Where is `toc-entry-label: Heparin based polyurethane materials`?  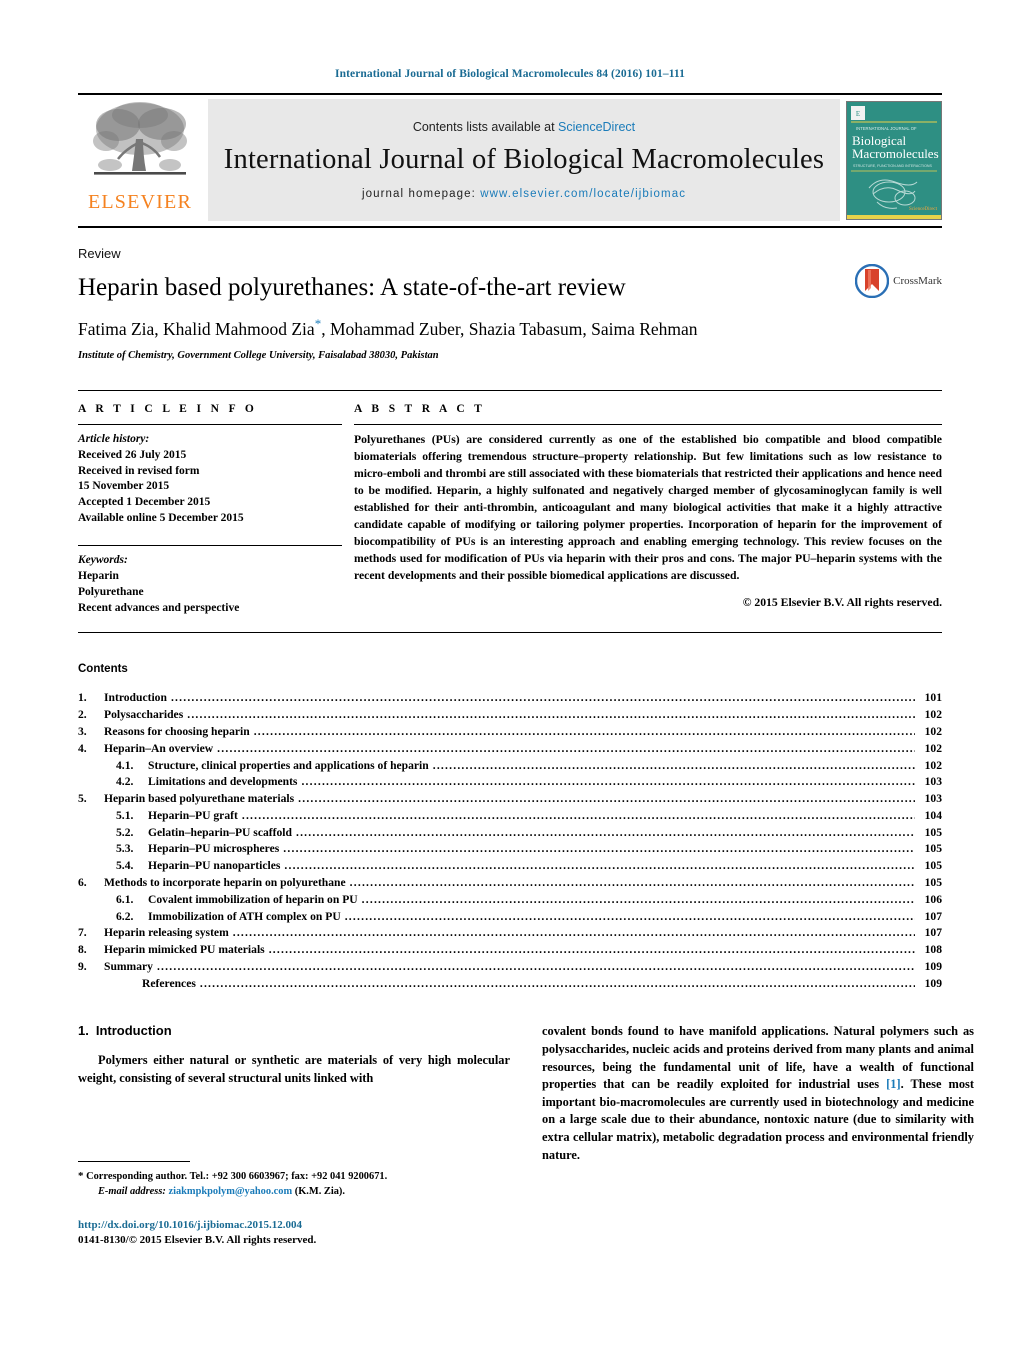 toc-entry-label: Heparin based polyurethane materials is located at coordinates (199, 799).